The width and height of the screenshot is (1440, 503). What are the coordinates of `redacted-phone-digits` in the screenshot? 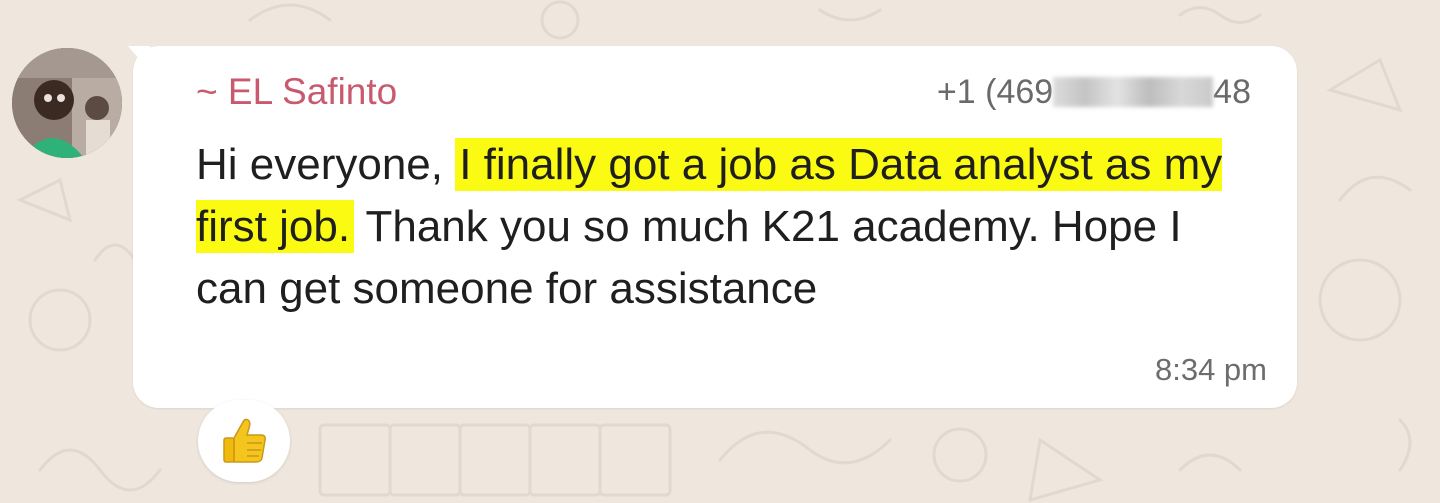 It's located at (1133, 92).